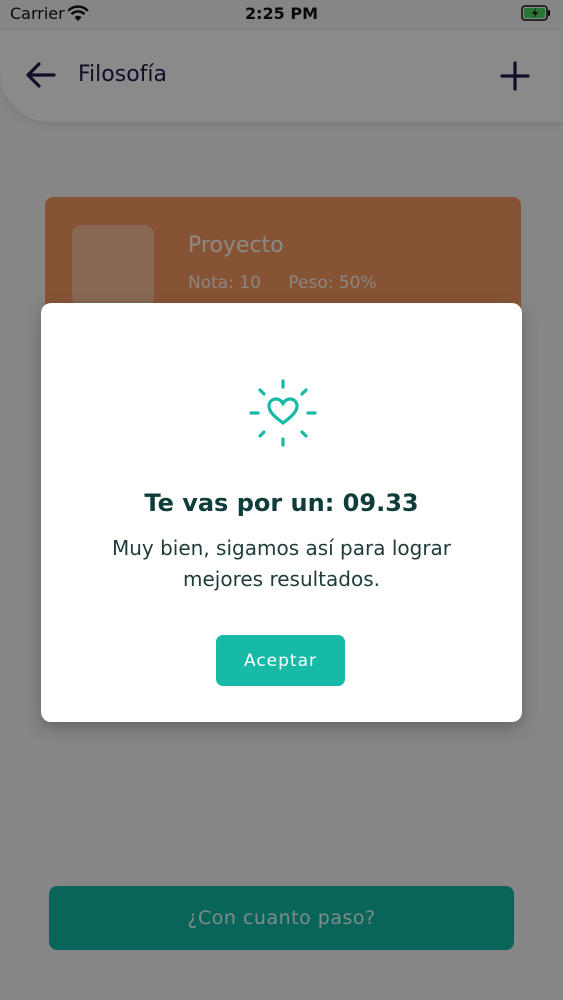 This screenshot has height=1000, width=563. I want to click on heart-sparkle-icon, so click(283, 413).